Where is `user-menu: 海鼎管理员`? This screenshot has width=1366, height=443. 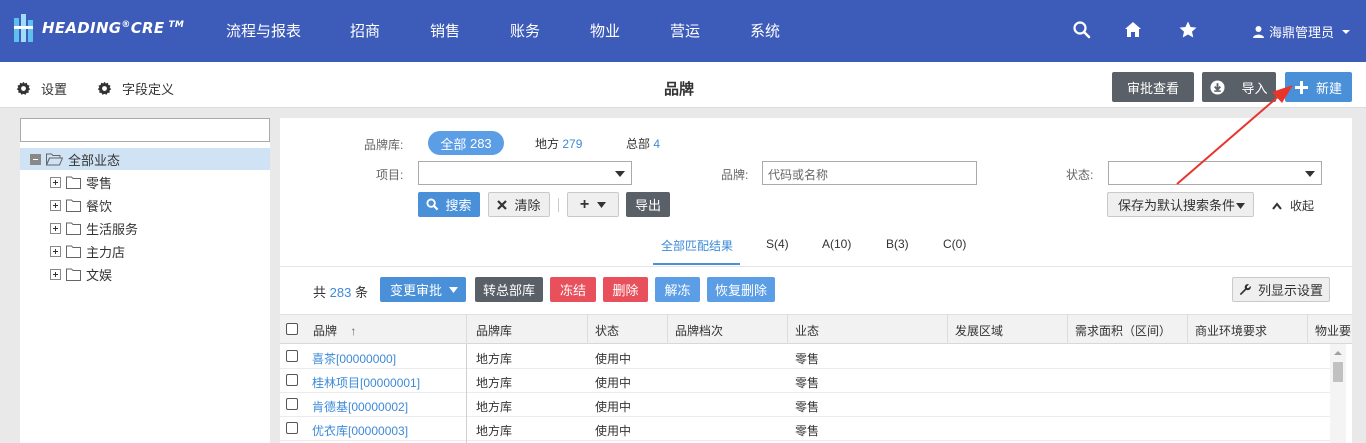
user-menu: 海鼎管理员 is located at coordinates (1301, 31).